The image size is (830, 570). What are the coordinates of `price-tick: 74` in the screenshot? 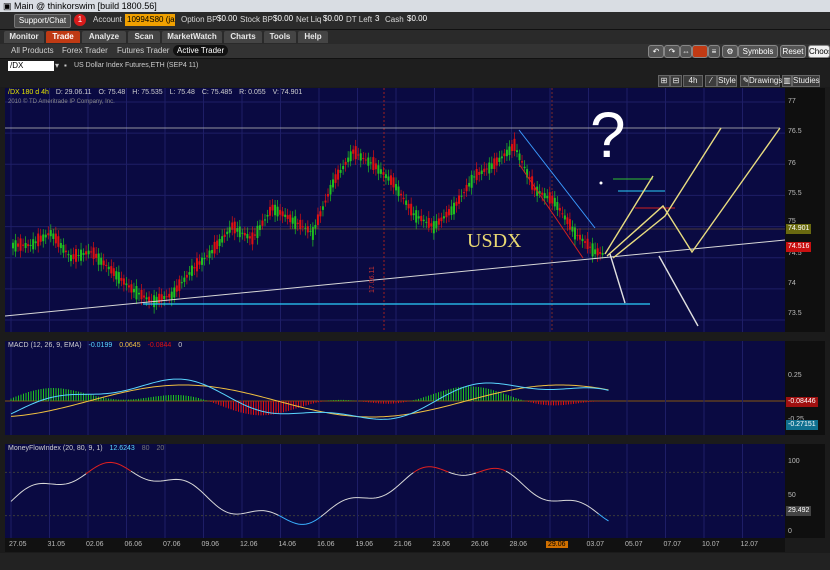 It's located at (792, 283).